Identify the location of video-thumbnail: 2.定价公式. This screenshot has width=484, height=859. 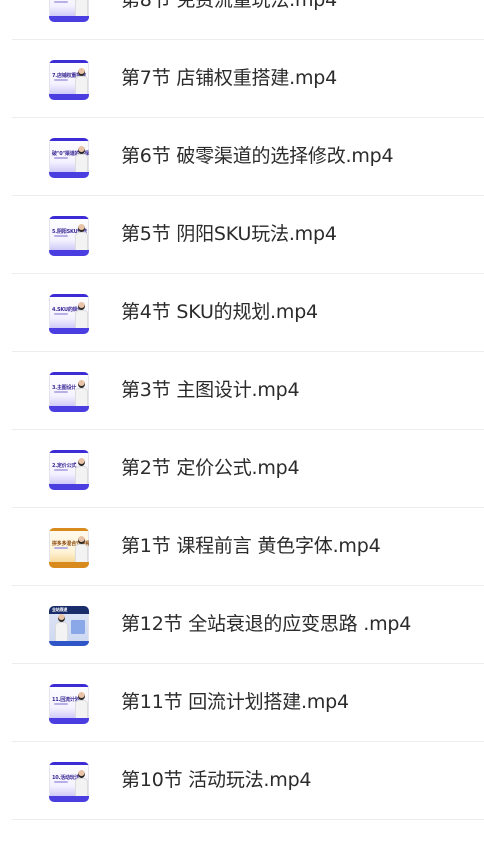
(69, 470).